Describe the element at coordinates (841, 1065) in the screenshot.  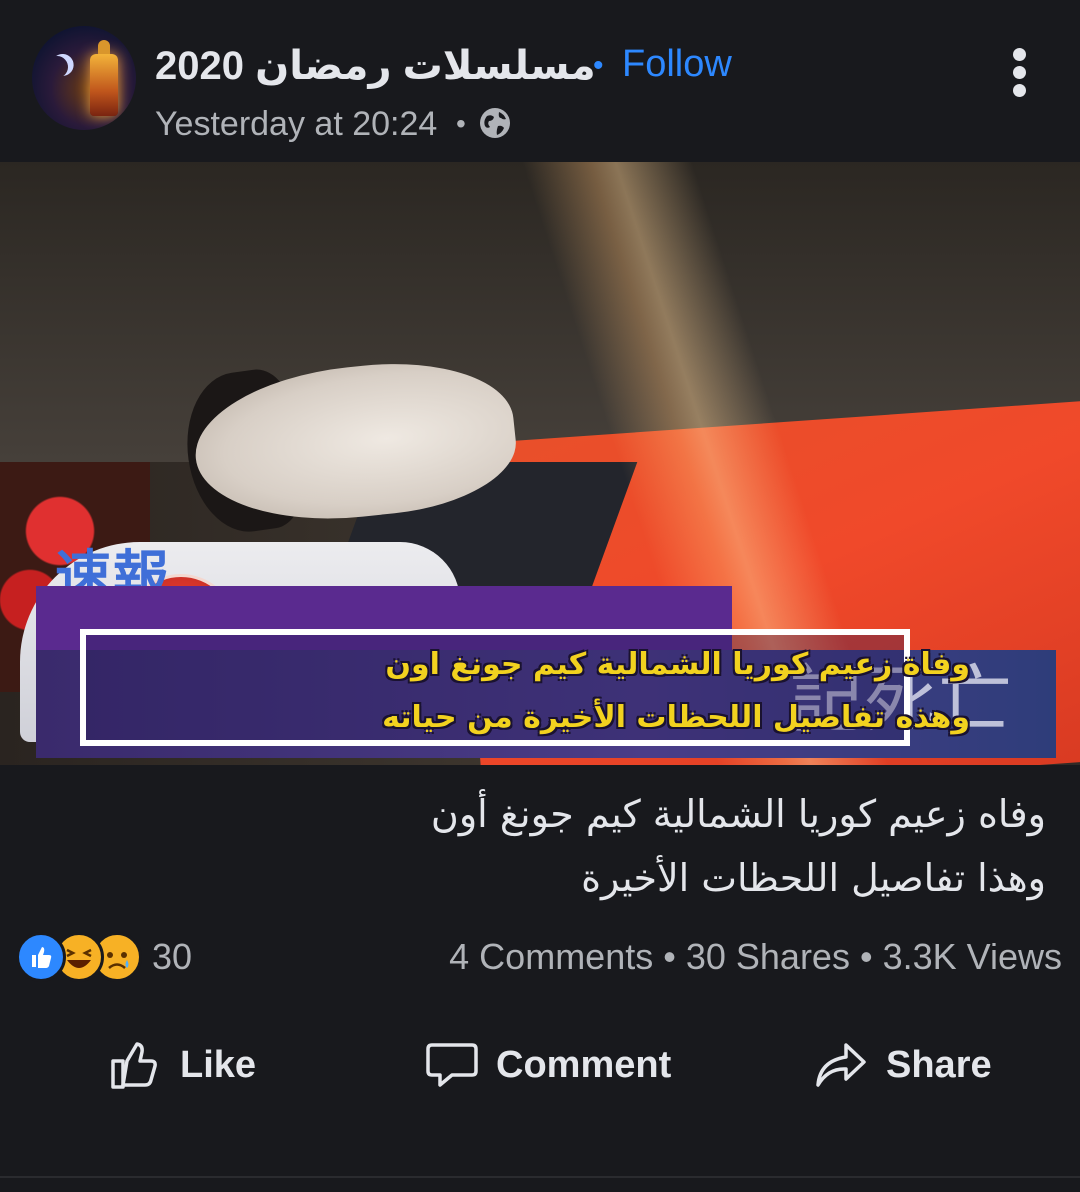
I see `share-arrow-icon` at that location.